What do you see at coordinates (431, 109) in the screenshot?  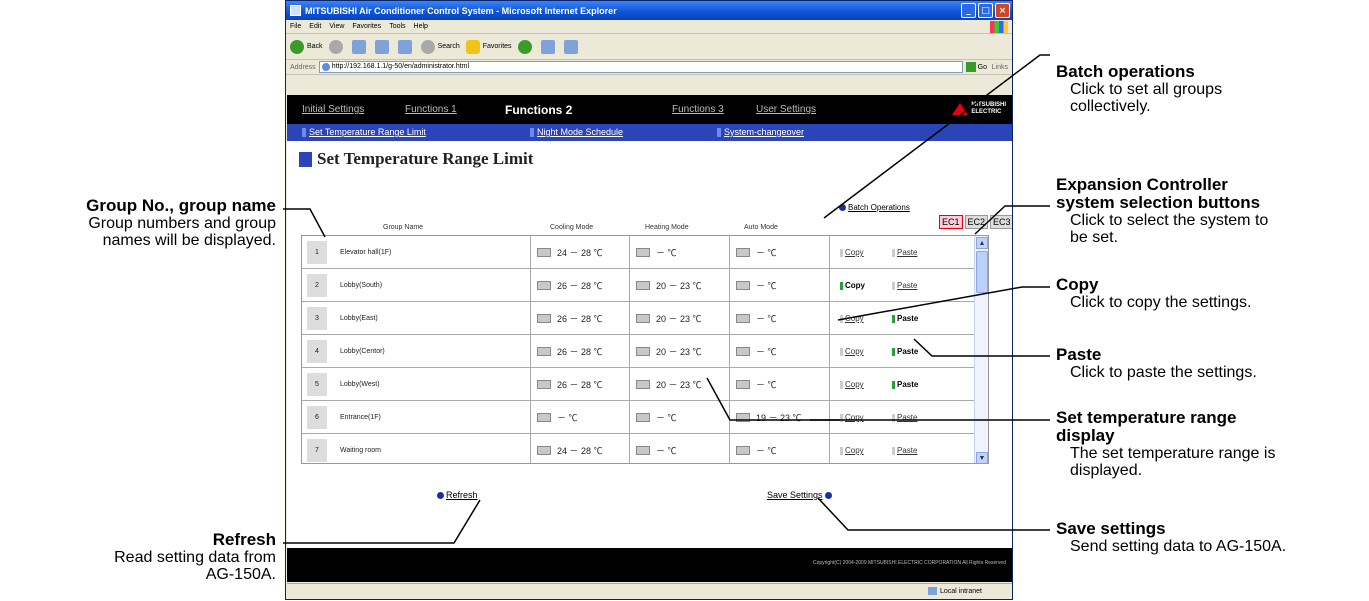 I see `tab-functions-1: Functions 1` at bounding box center [431, 109].